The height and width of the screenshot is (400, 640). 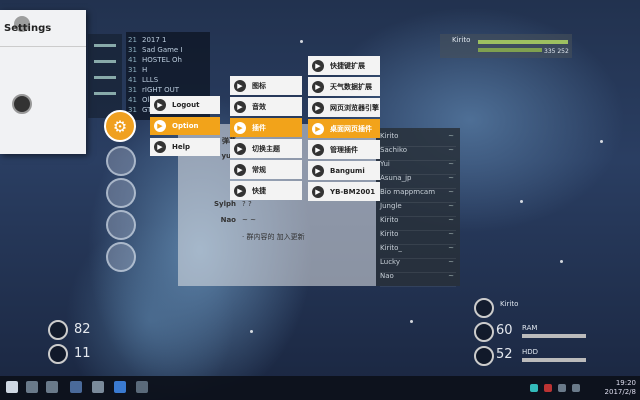 I want to click on menu-item: ▶ 管理插件, so click(x=344, y=149).